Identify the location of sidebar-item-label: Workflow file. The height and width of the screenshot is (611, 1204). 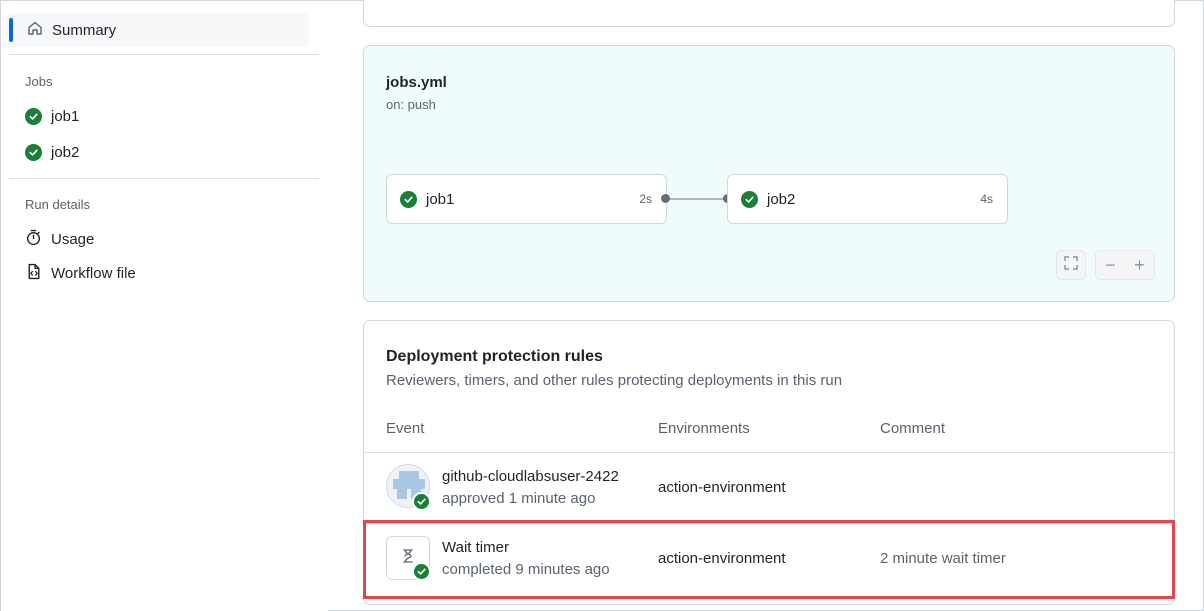
(93, 273).